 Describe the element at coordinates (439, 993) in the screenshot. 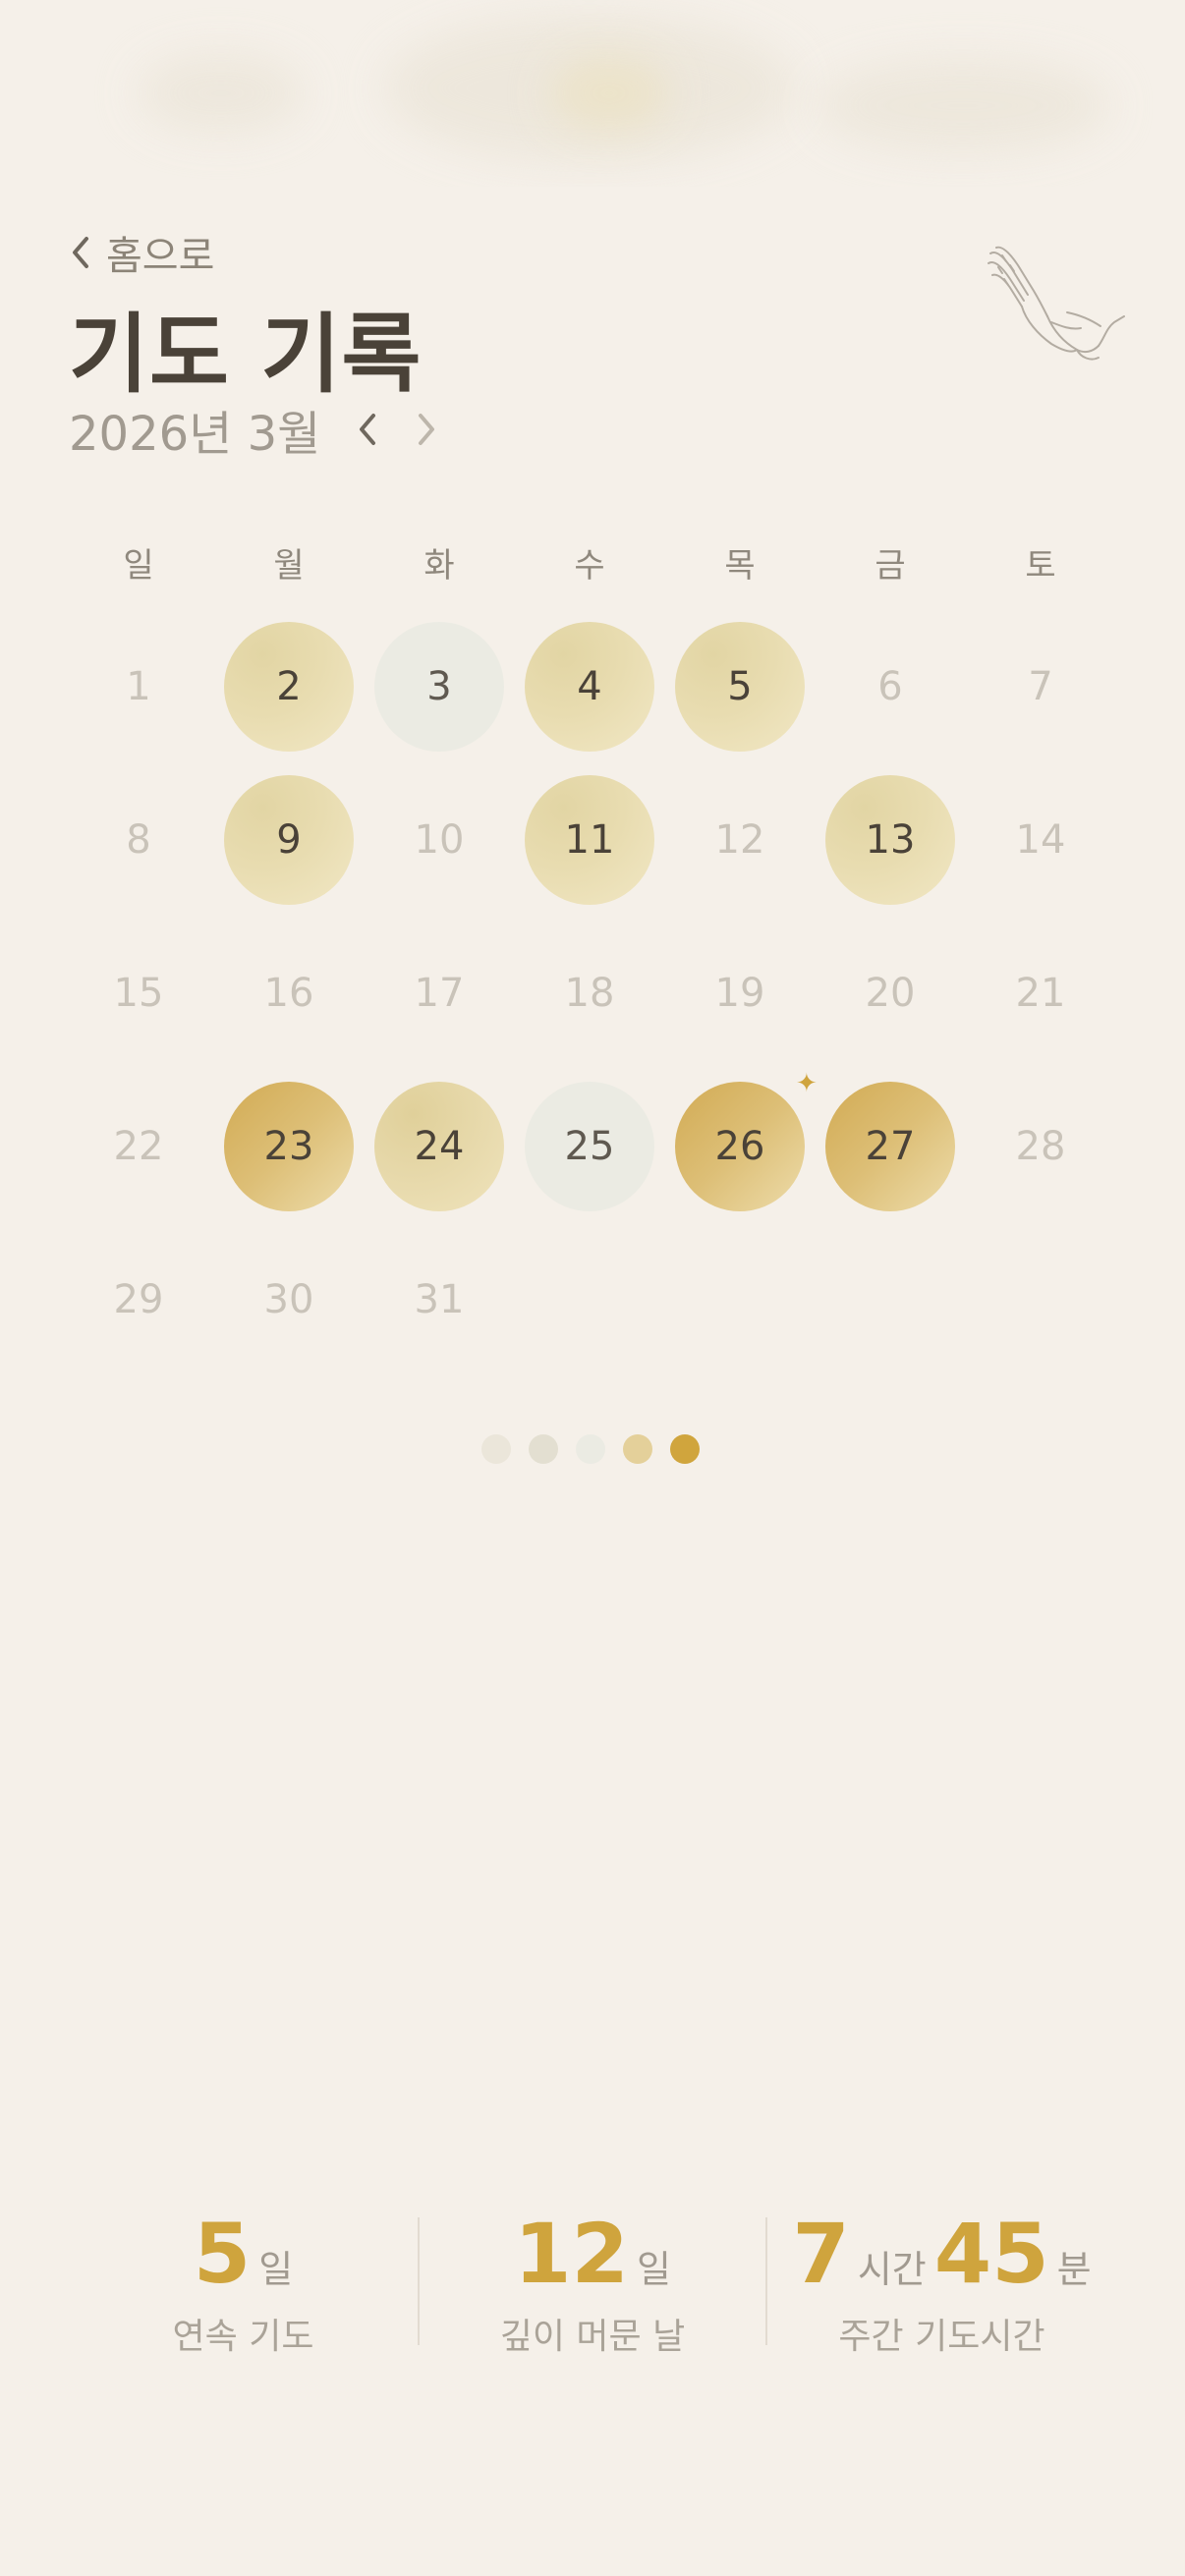

I see `calendar-day-17: 17` at that location.